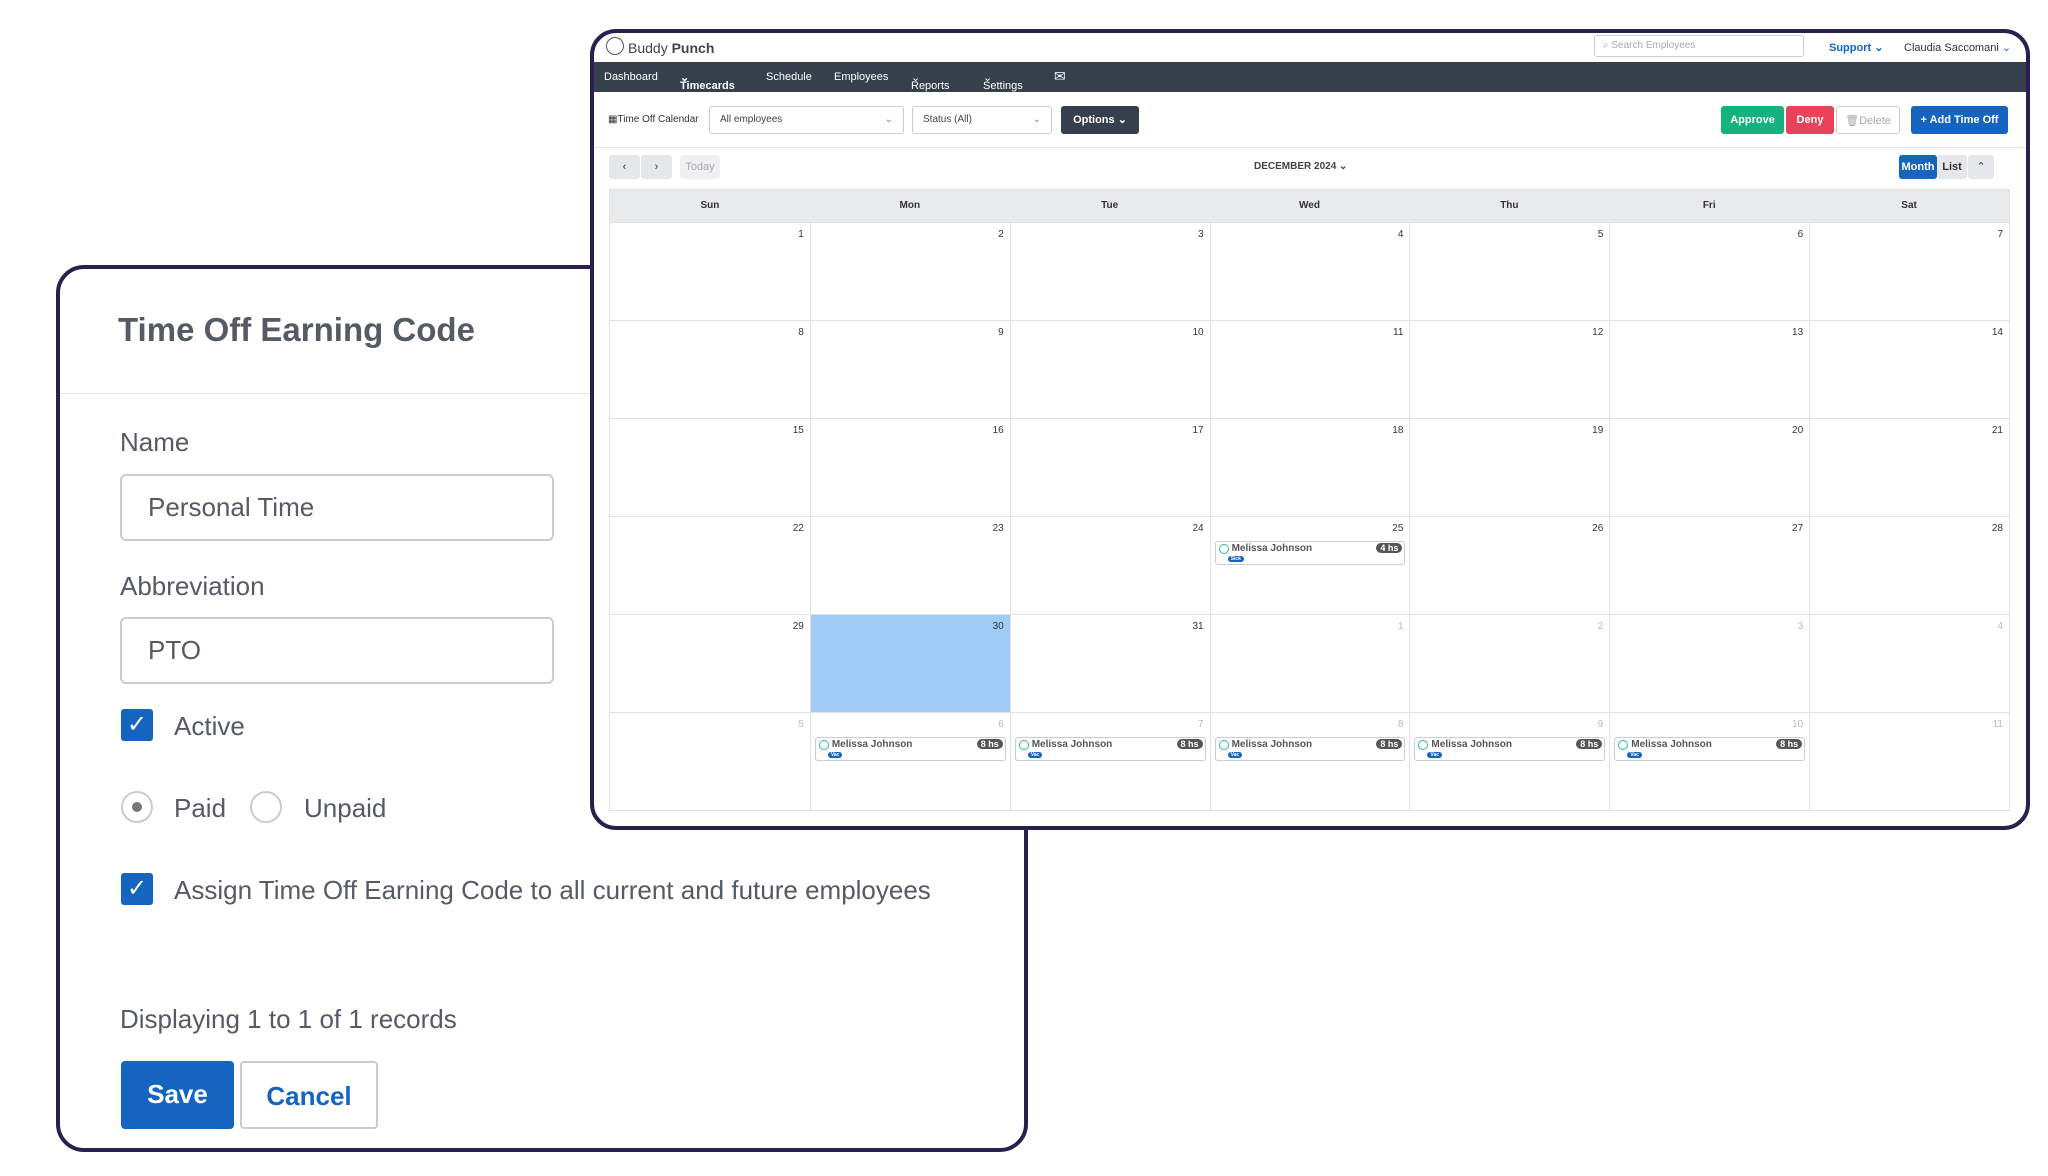  Describe the element at coordinates (1810, 120) in the screenshot. I see `deny-button: Deny` at that location.